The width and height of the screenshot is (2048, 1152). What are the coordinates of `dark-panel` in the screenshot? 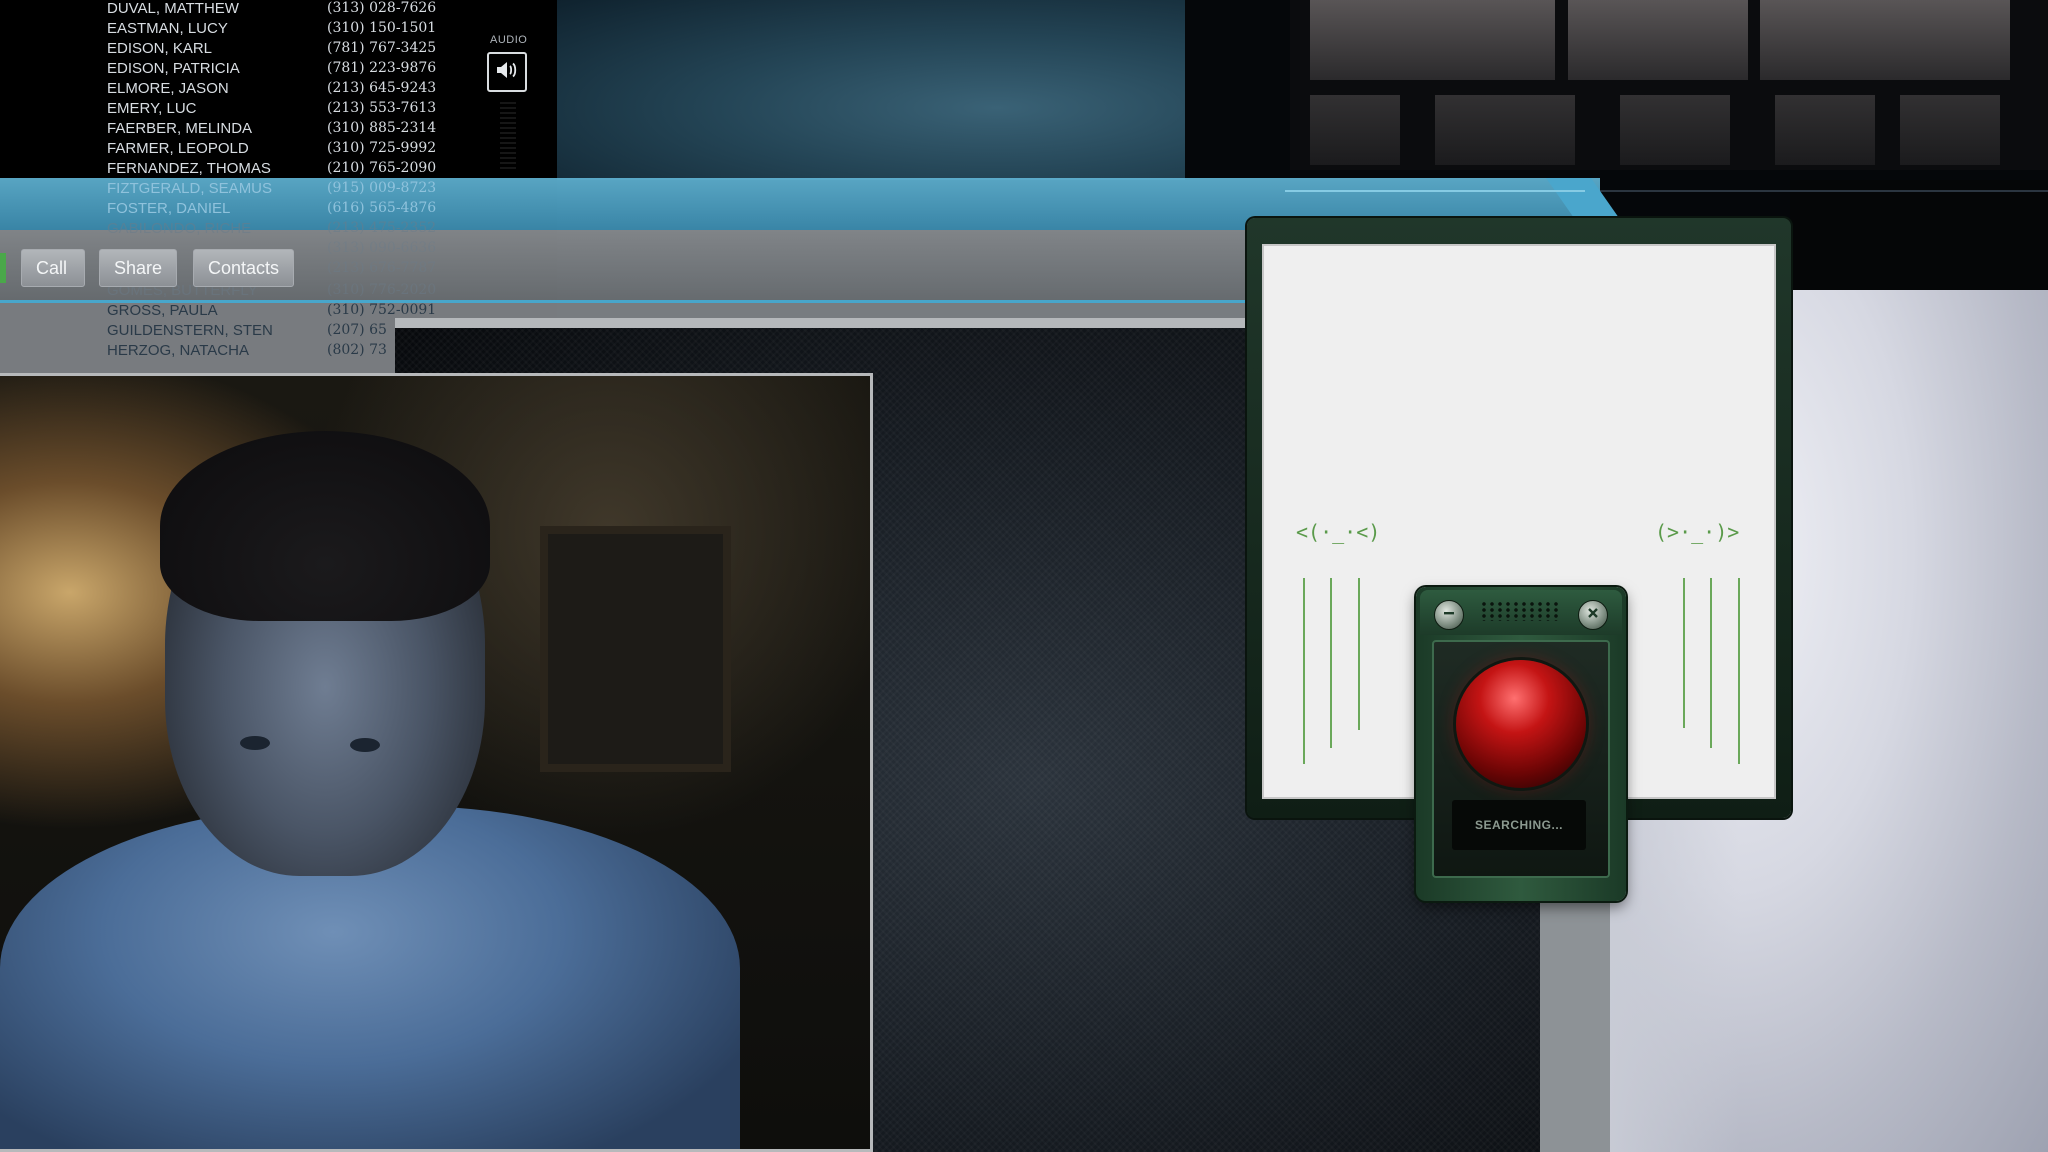 It's located at (1919, 235).